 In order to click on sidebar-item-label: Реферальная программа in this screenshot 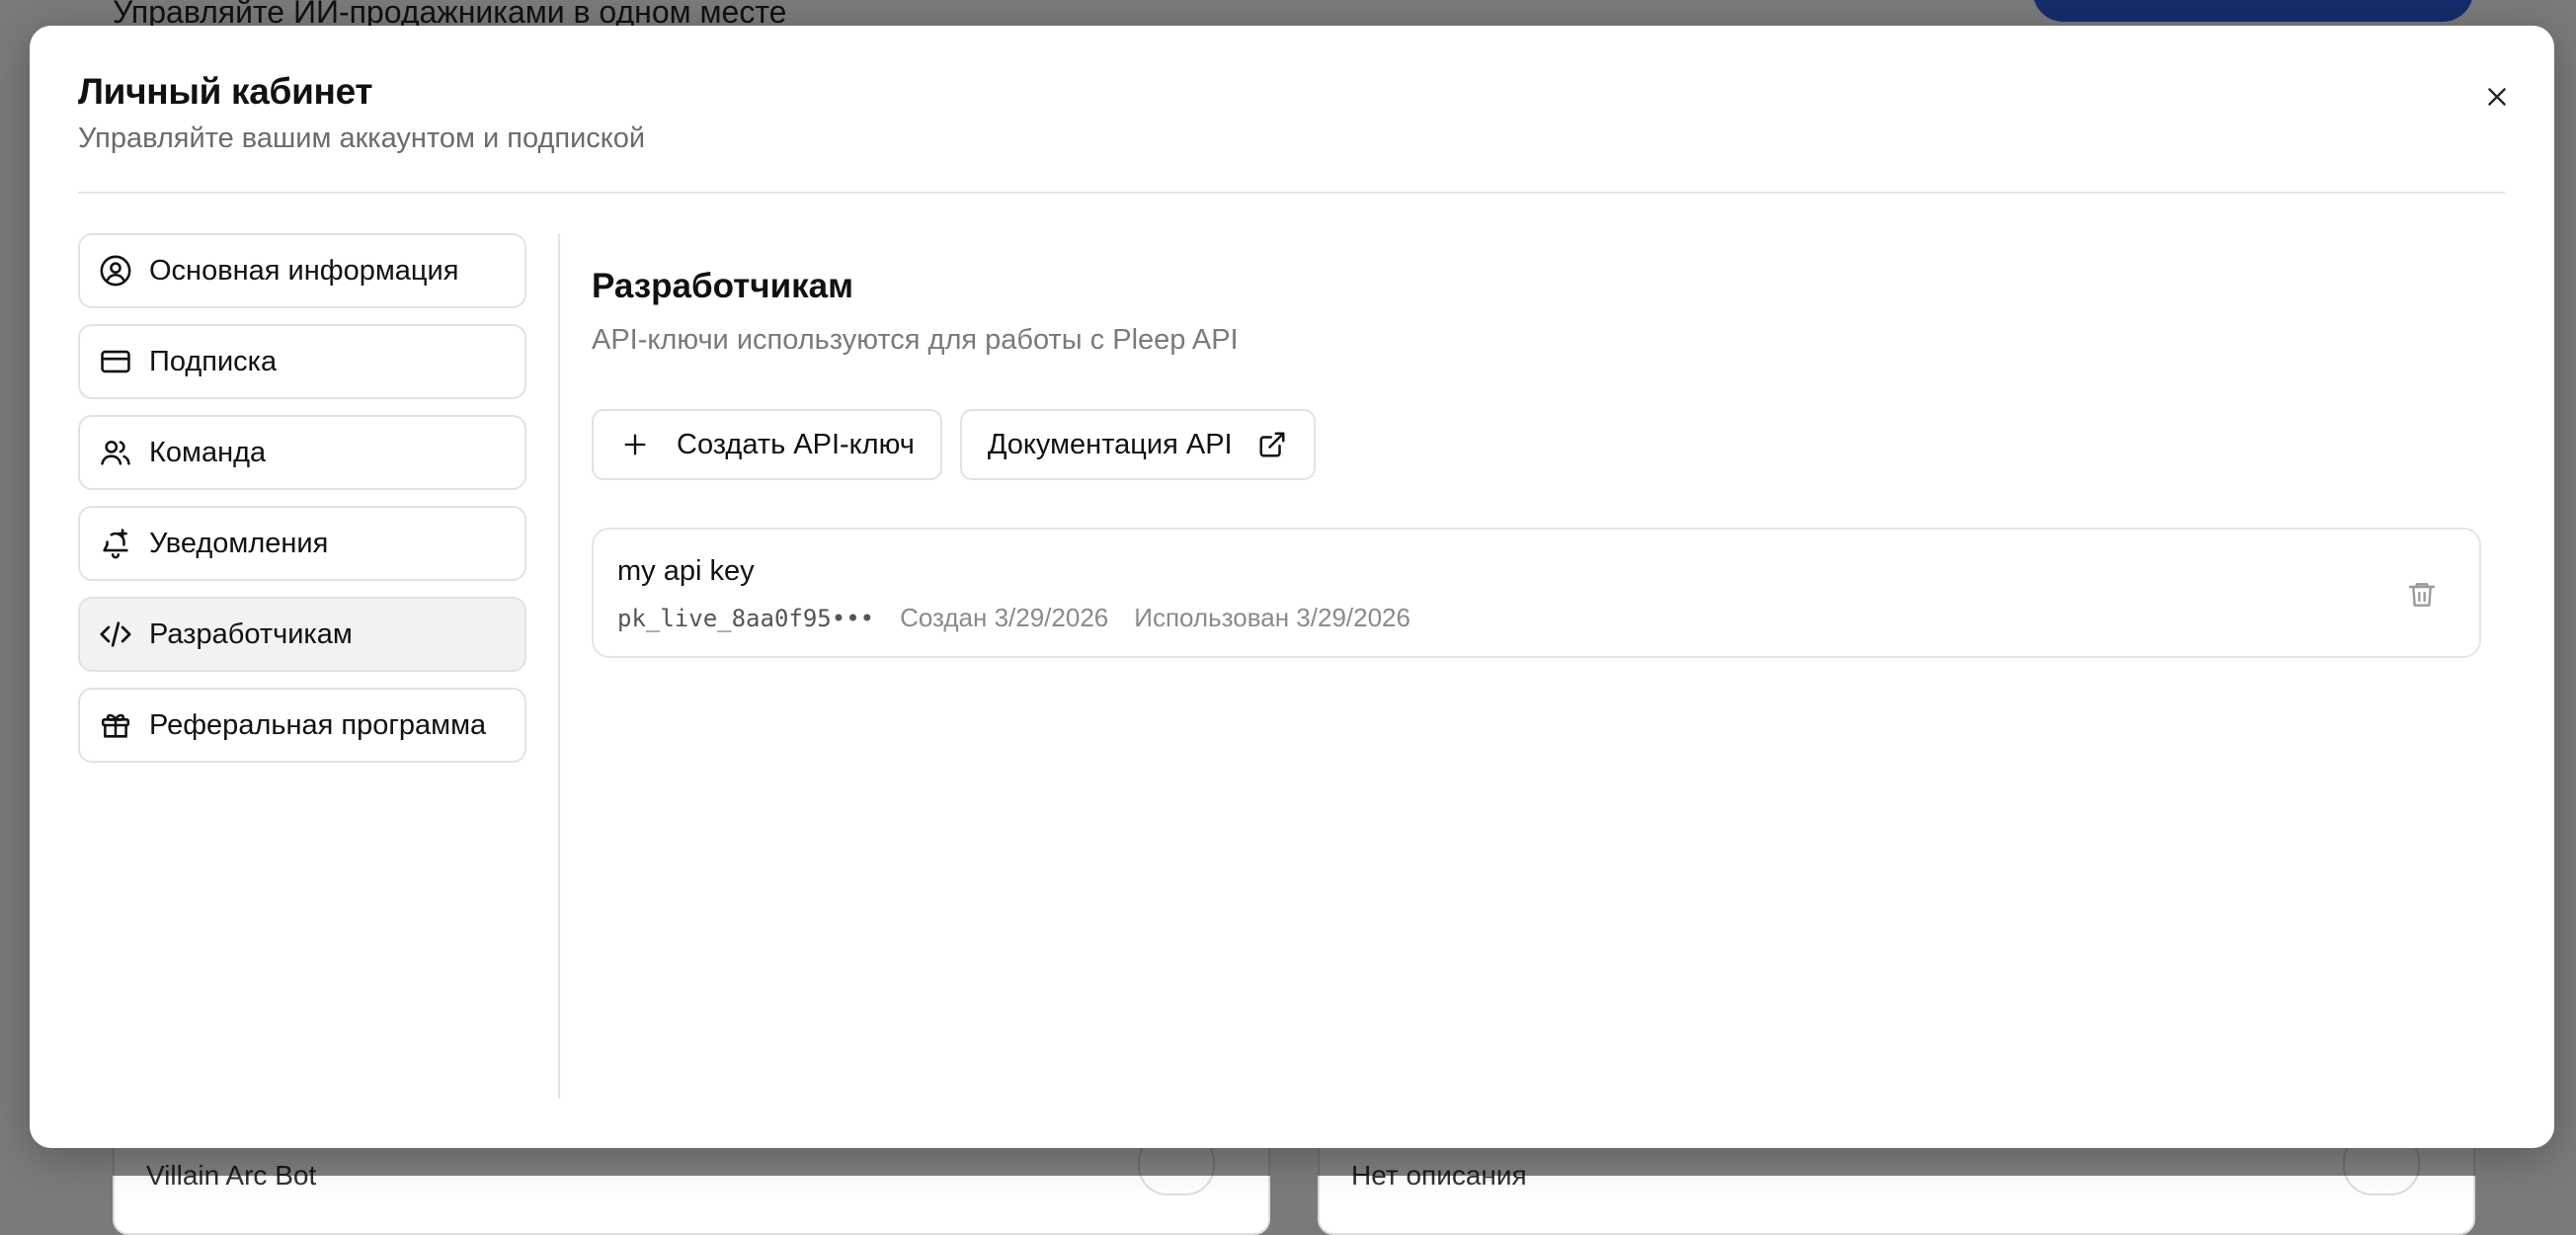, I will do `click(318, 724)`.